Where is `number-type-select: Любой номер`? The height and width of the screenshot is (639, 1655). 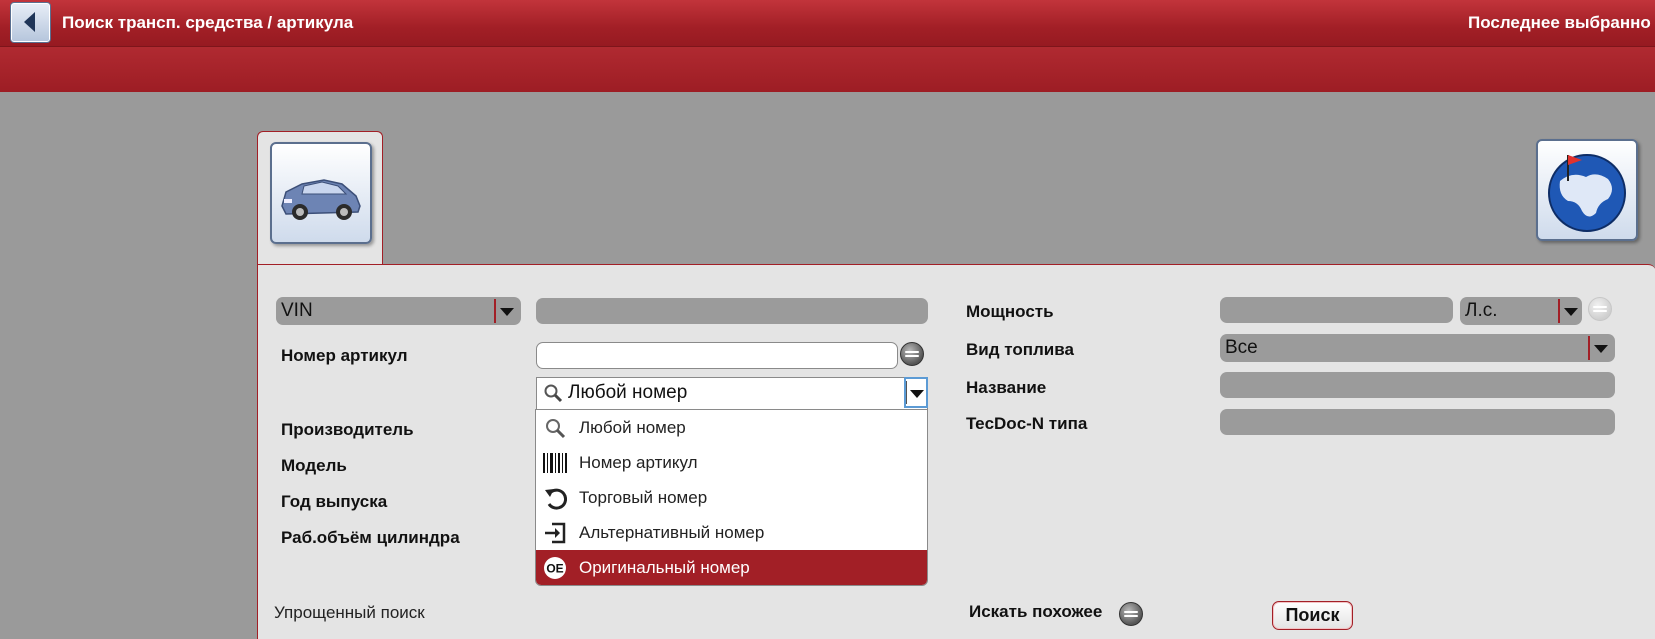
number-type-select: Любой номер is located at coordinates (732, 393).